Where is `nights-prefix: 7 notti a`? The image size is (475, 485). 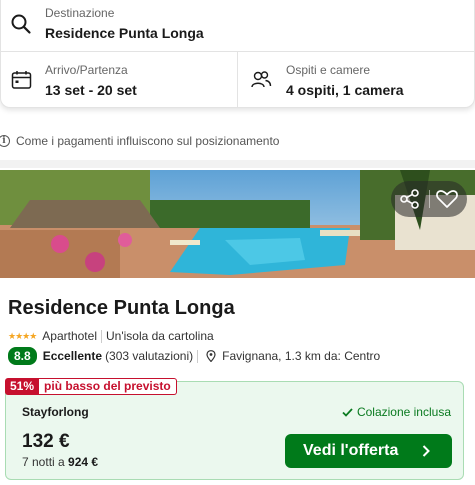 nights-prefix: 7 notti a is located at coordinates (43, 462).